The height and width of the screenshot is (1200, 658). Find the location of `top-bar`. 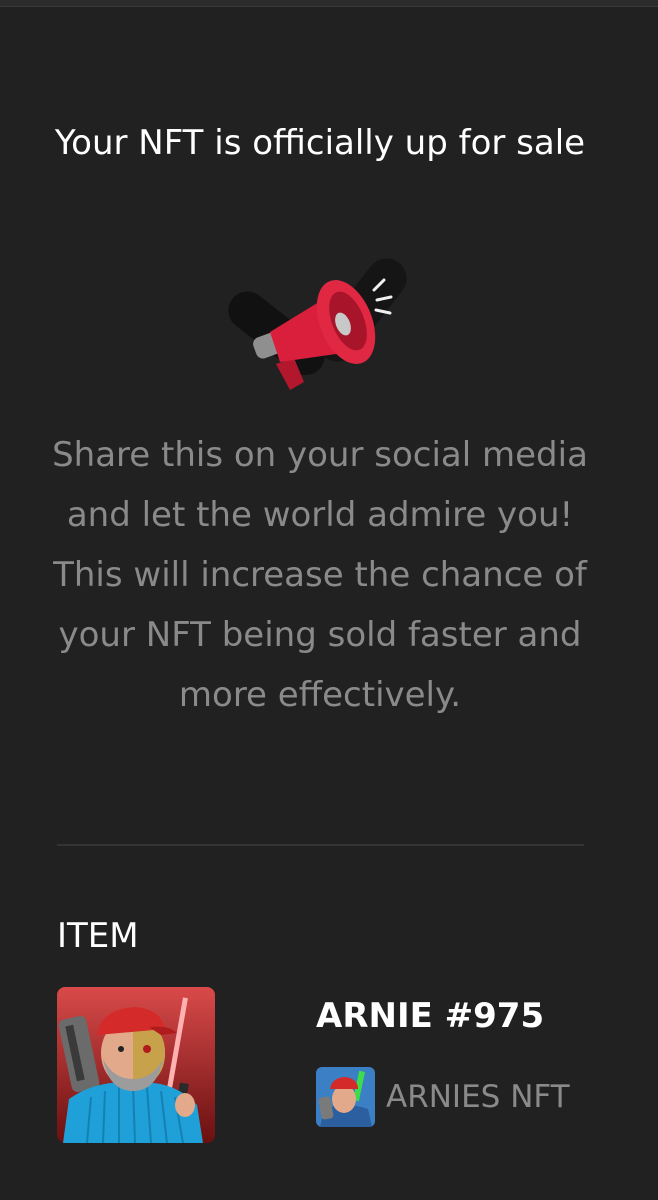

top-bar is located at coordinates (329, 3).